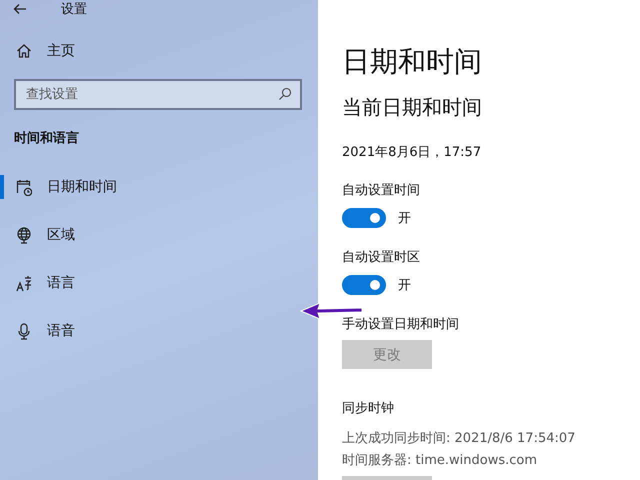  Describe the element at coordinates (159, 235) in the screenshot. I see `sidebar-item: 区域` at that location.